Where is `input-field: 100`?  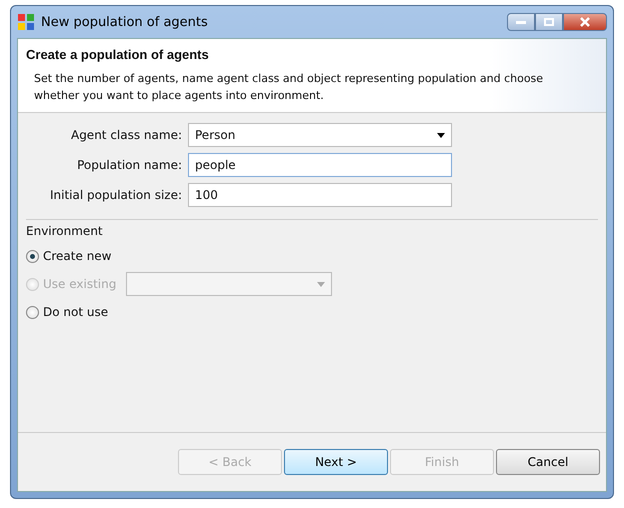 input-field: 100 is located at coordinates (320, 195).